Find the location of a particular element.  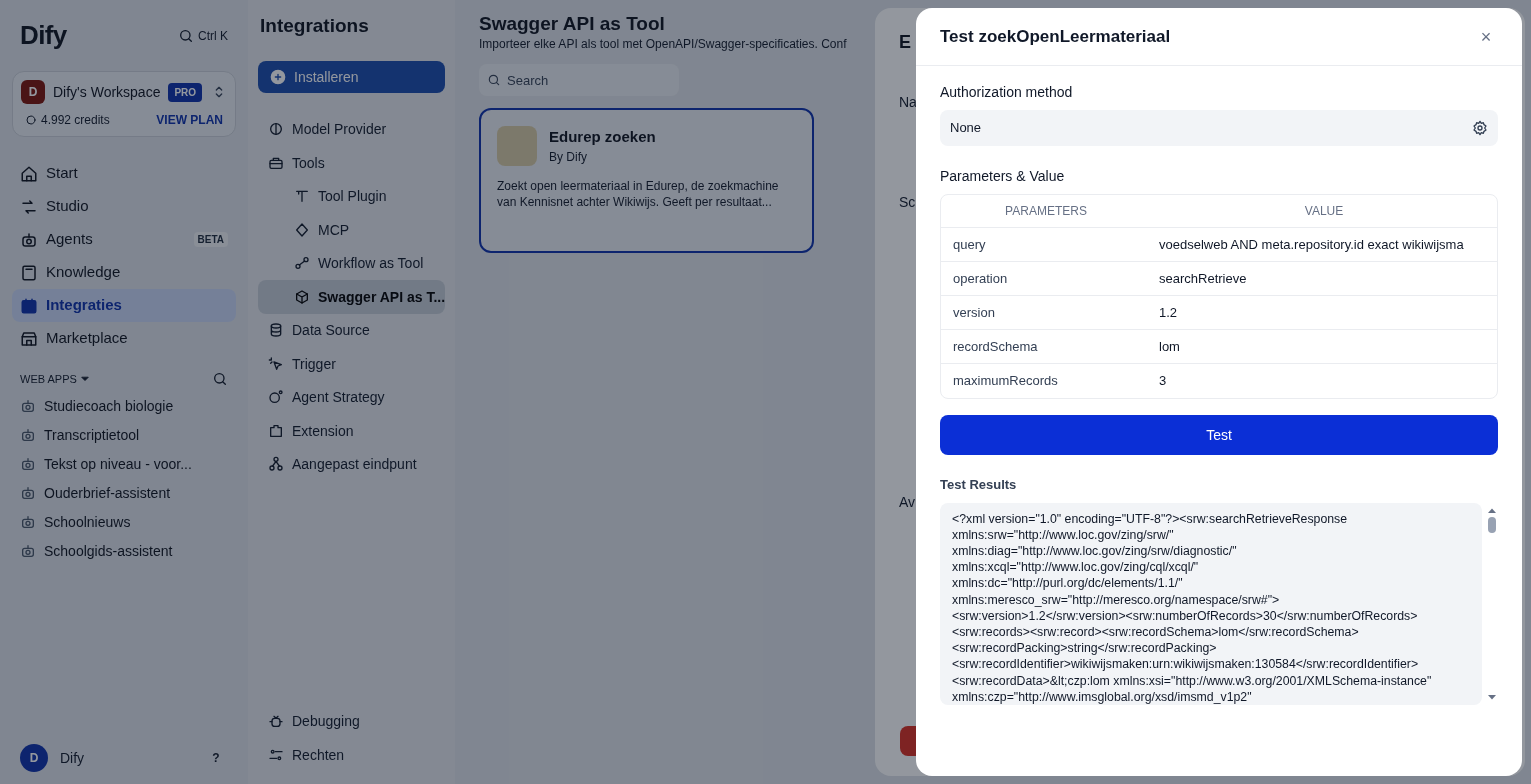

arrows-icon is located at coordinates (29, 206).